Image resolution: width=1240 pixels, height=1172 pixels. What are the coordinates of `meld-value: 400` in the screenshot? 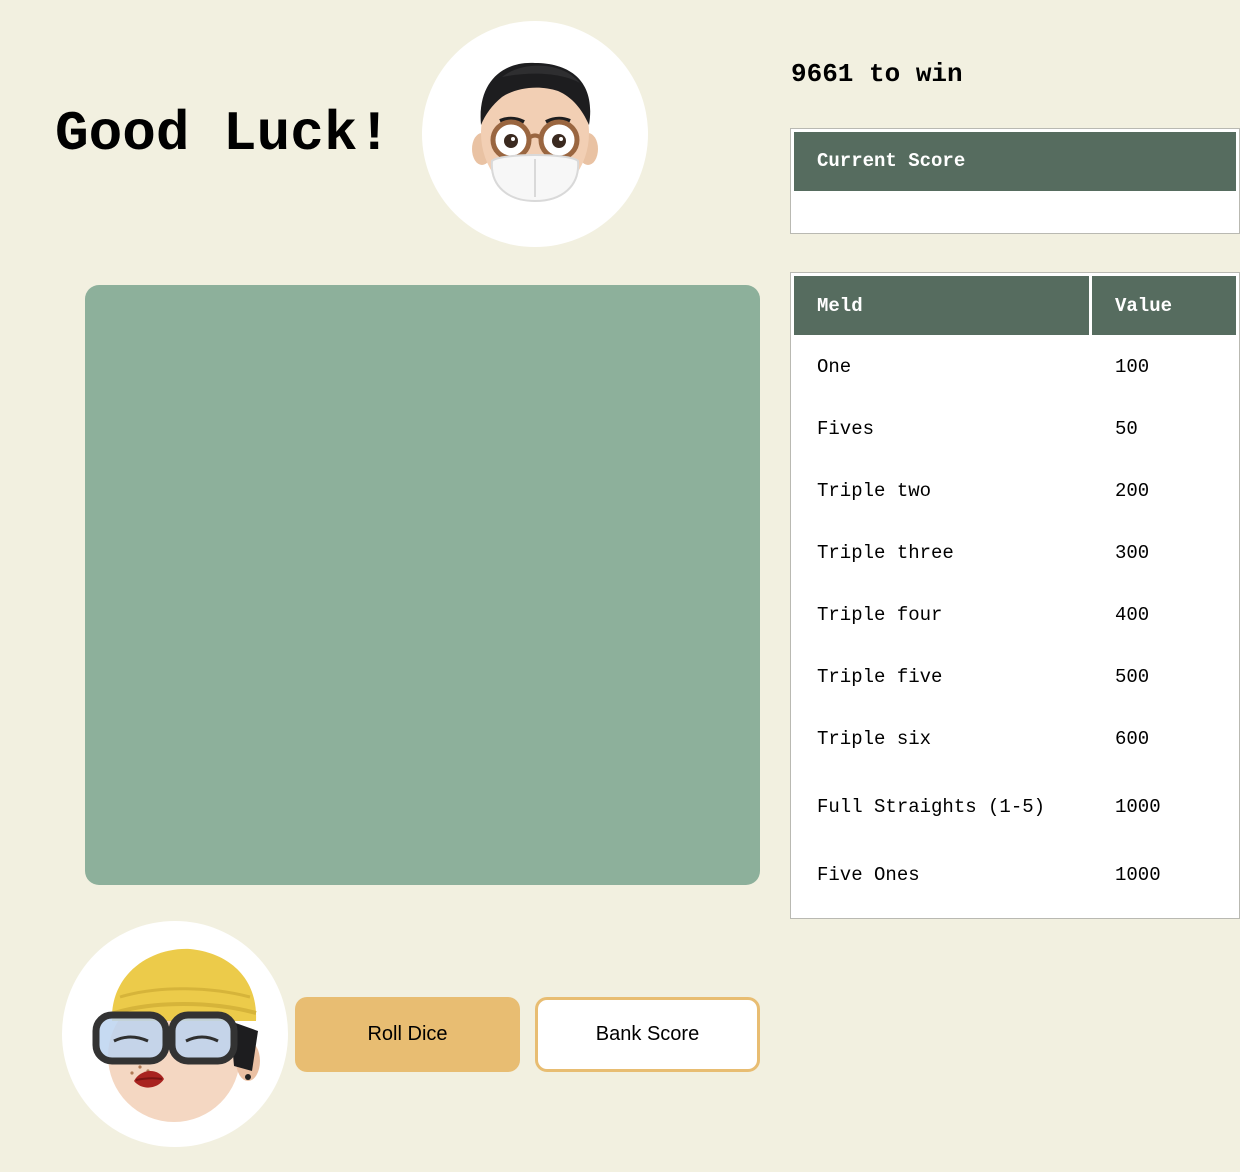 It's located at (1132, 615).